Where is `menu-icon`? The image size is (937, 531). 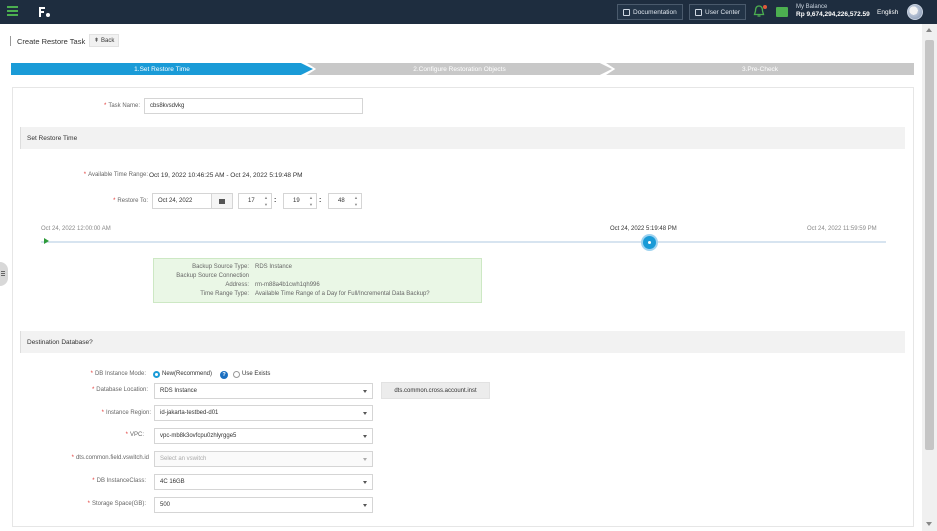 menu-icon is located at coordinates (12, 12).